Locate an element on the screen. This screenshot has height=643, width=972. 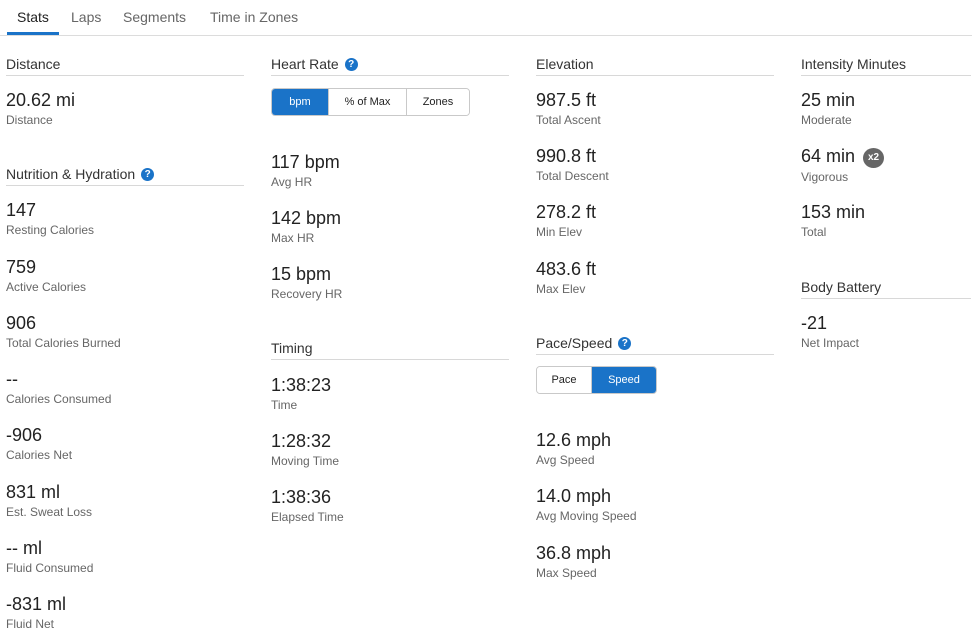
stat-total-descent: 990.8 ft Total Descent is located at coordinates (572, 164).